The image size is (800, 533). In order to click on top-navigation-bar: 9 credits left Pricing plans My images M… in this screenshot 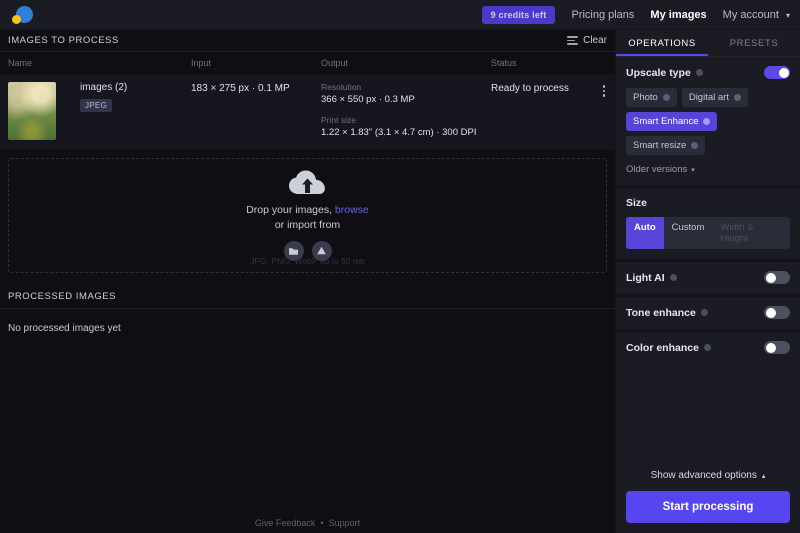, I will do `click(400, 15)`.